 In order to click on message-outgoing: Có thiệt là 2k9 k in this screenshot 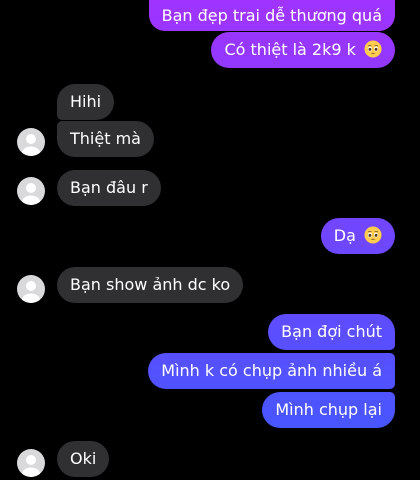, I will do `click(303, 50)`.